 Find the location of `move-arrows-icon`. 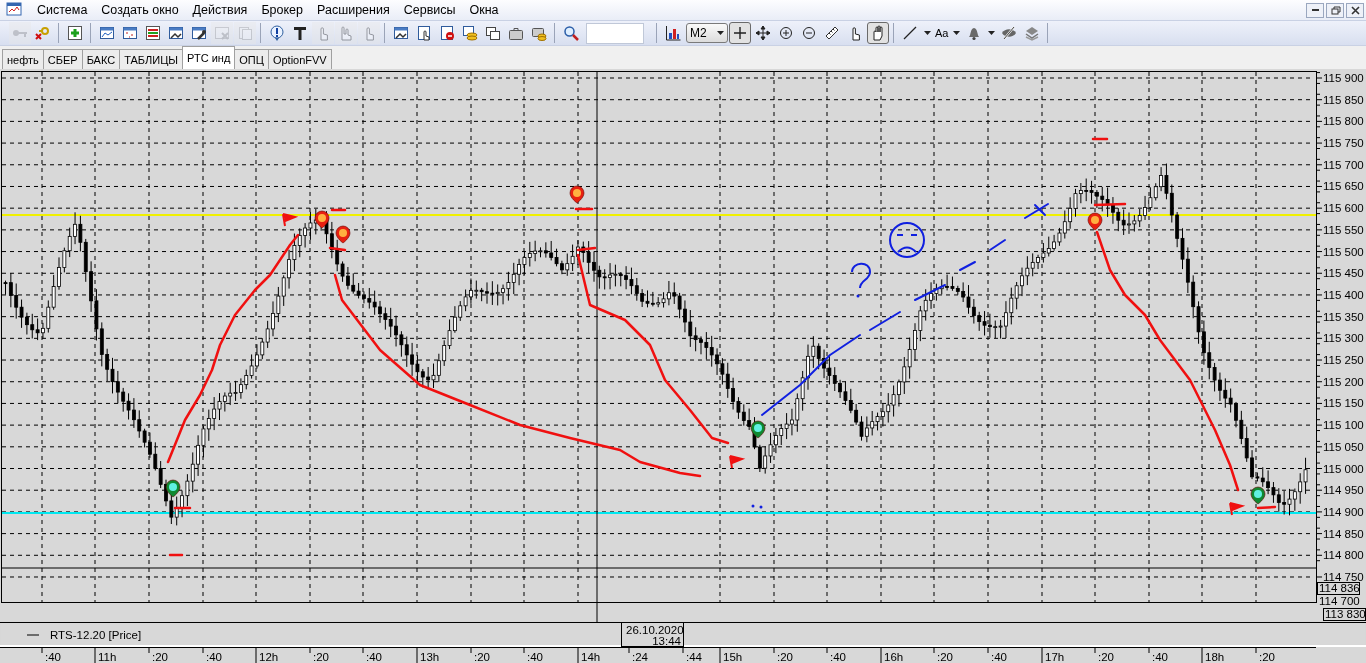

move-arrows-icon is located at coordinates (762, 33).